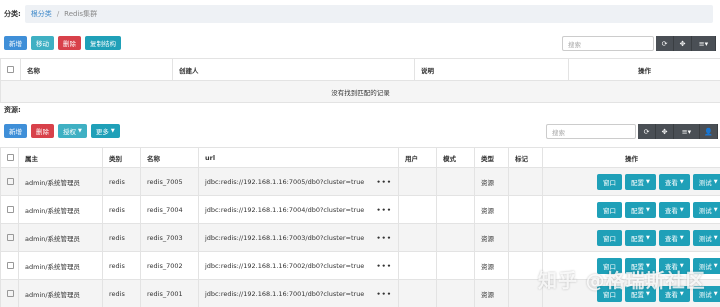 The height and width of the screenshot is (307, 720). Describe the element at coordinates (417, 157) in the screenshot. I see `column-user: 用户` at that location.